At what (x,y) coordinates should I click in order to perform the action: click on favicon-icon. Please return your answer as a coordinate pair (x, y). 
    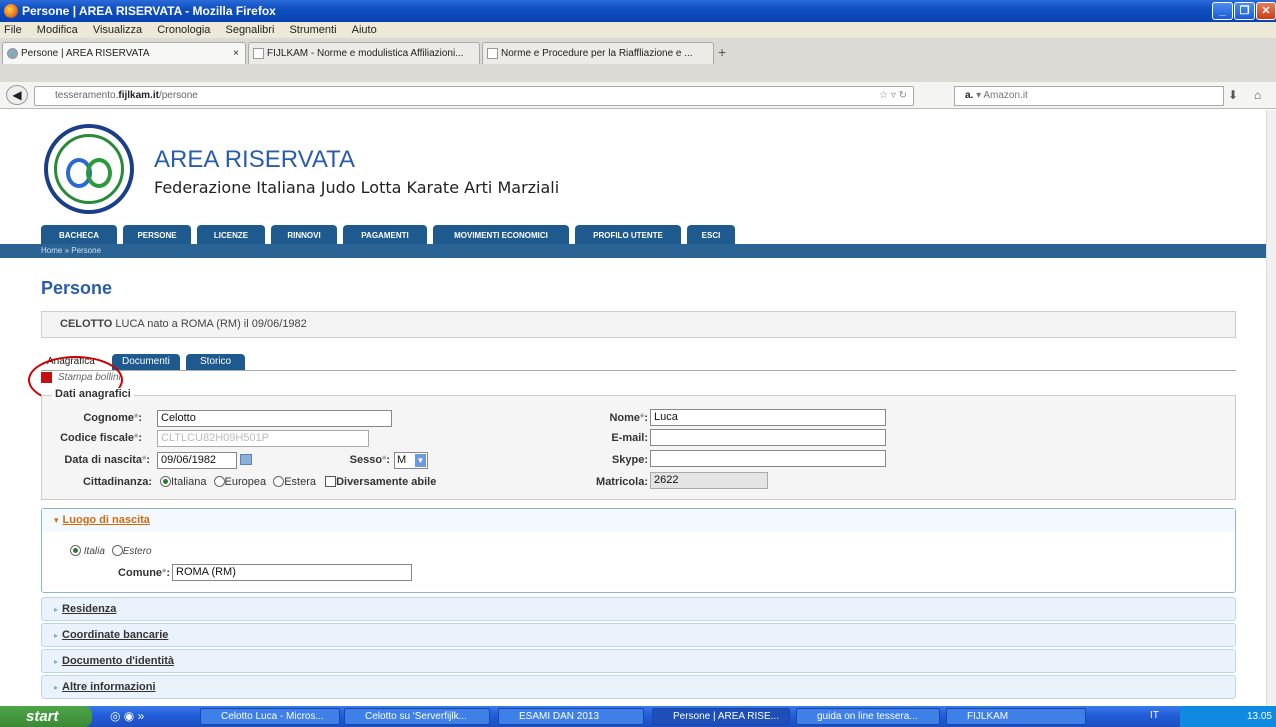
    Looking at the image, I should click on (12, 53).